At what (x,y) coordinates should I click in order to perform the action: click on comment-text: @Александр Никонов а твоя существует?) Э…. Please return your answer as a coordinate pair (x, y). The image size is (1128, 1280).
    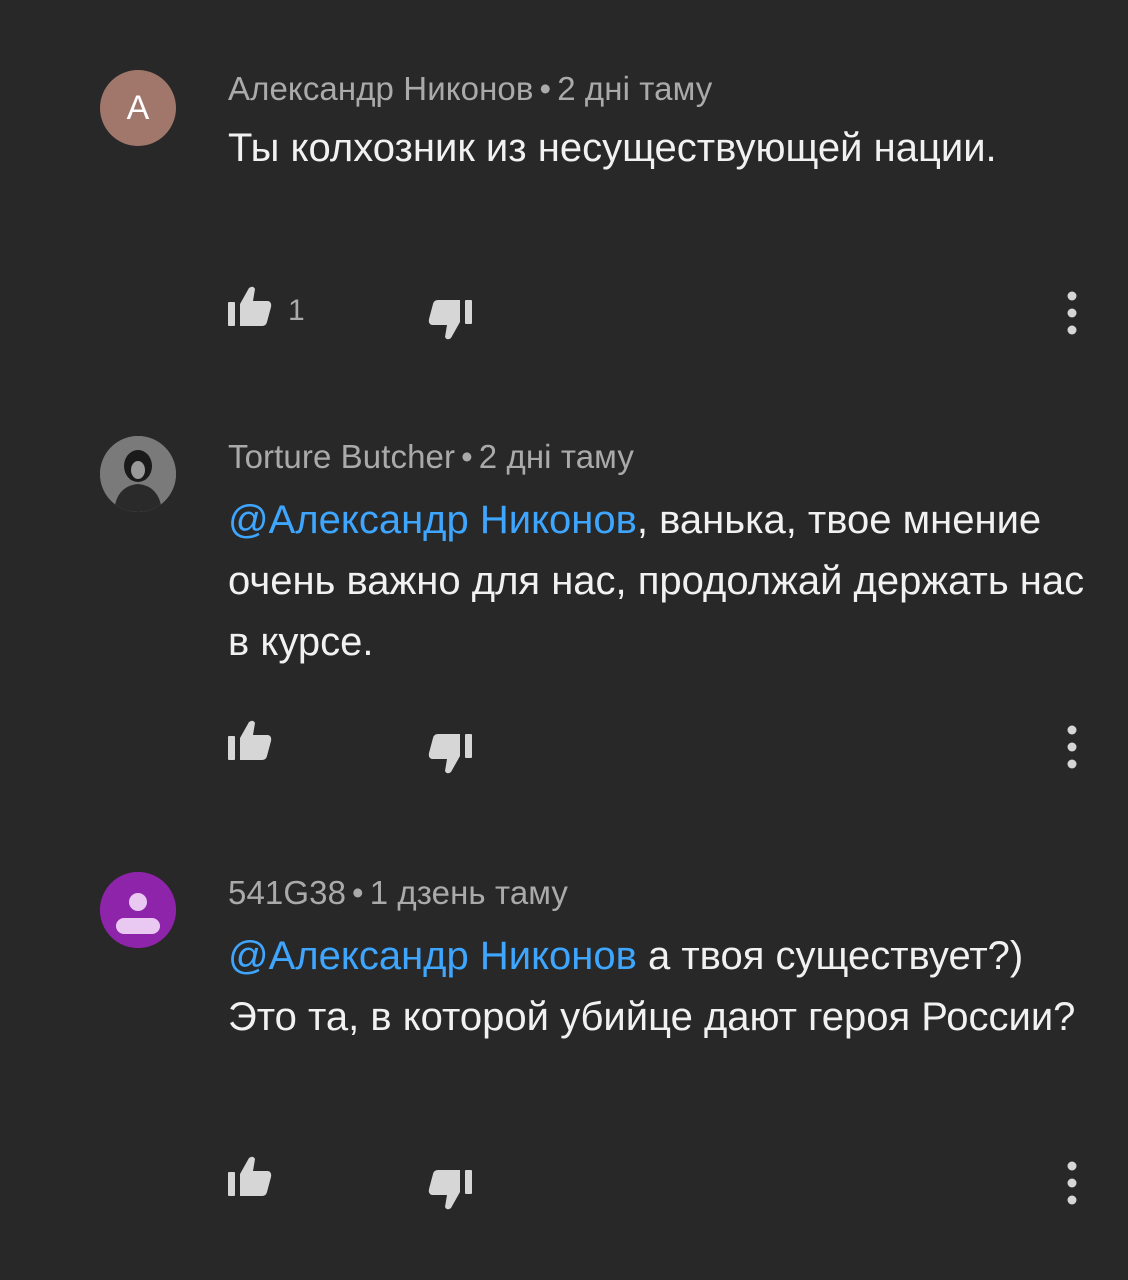
    Looking at the image, I should click on (658, 987).